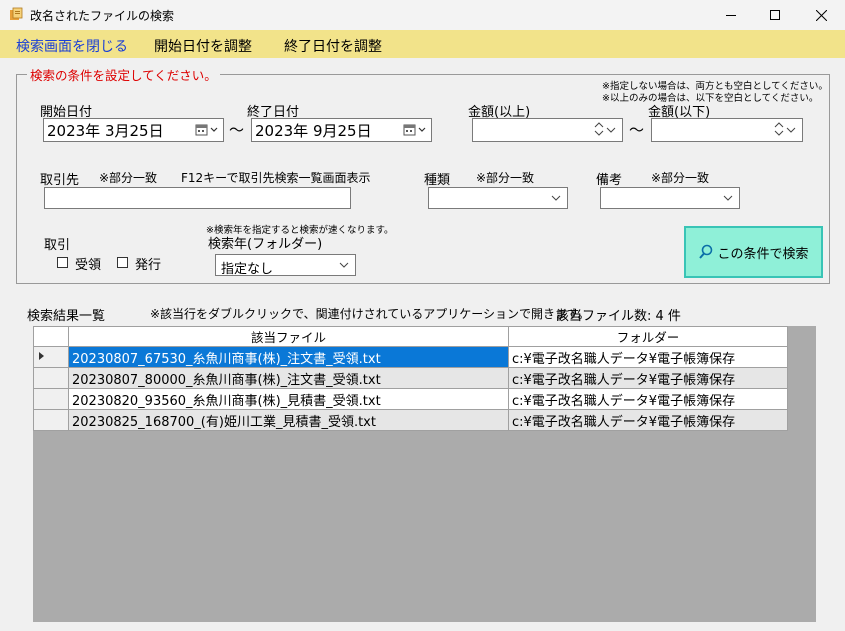  Describe the element at coordinates (57, 245) in the screenshot. I see `trade-label: 取引` at that location.